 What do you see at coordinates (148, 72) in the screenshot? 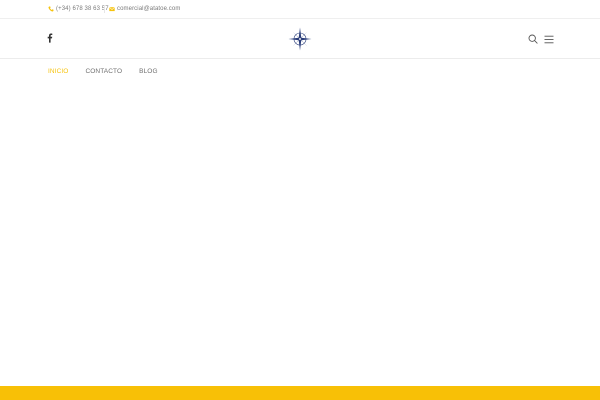
I see `nav-item-blog: BLOG` at bounding box center [148, 72].